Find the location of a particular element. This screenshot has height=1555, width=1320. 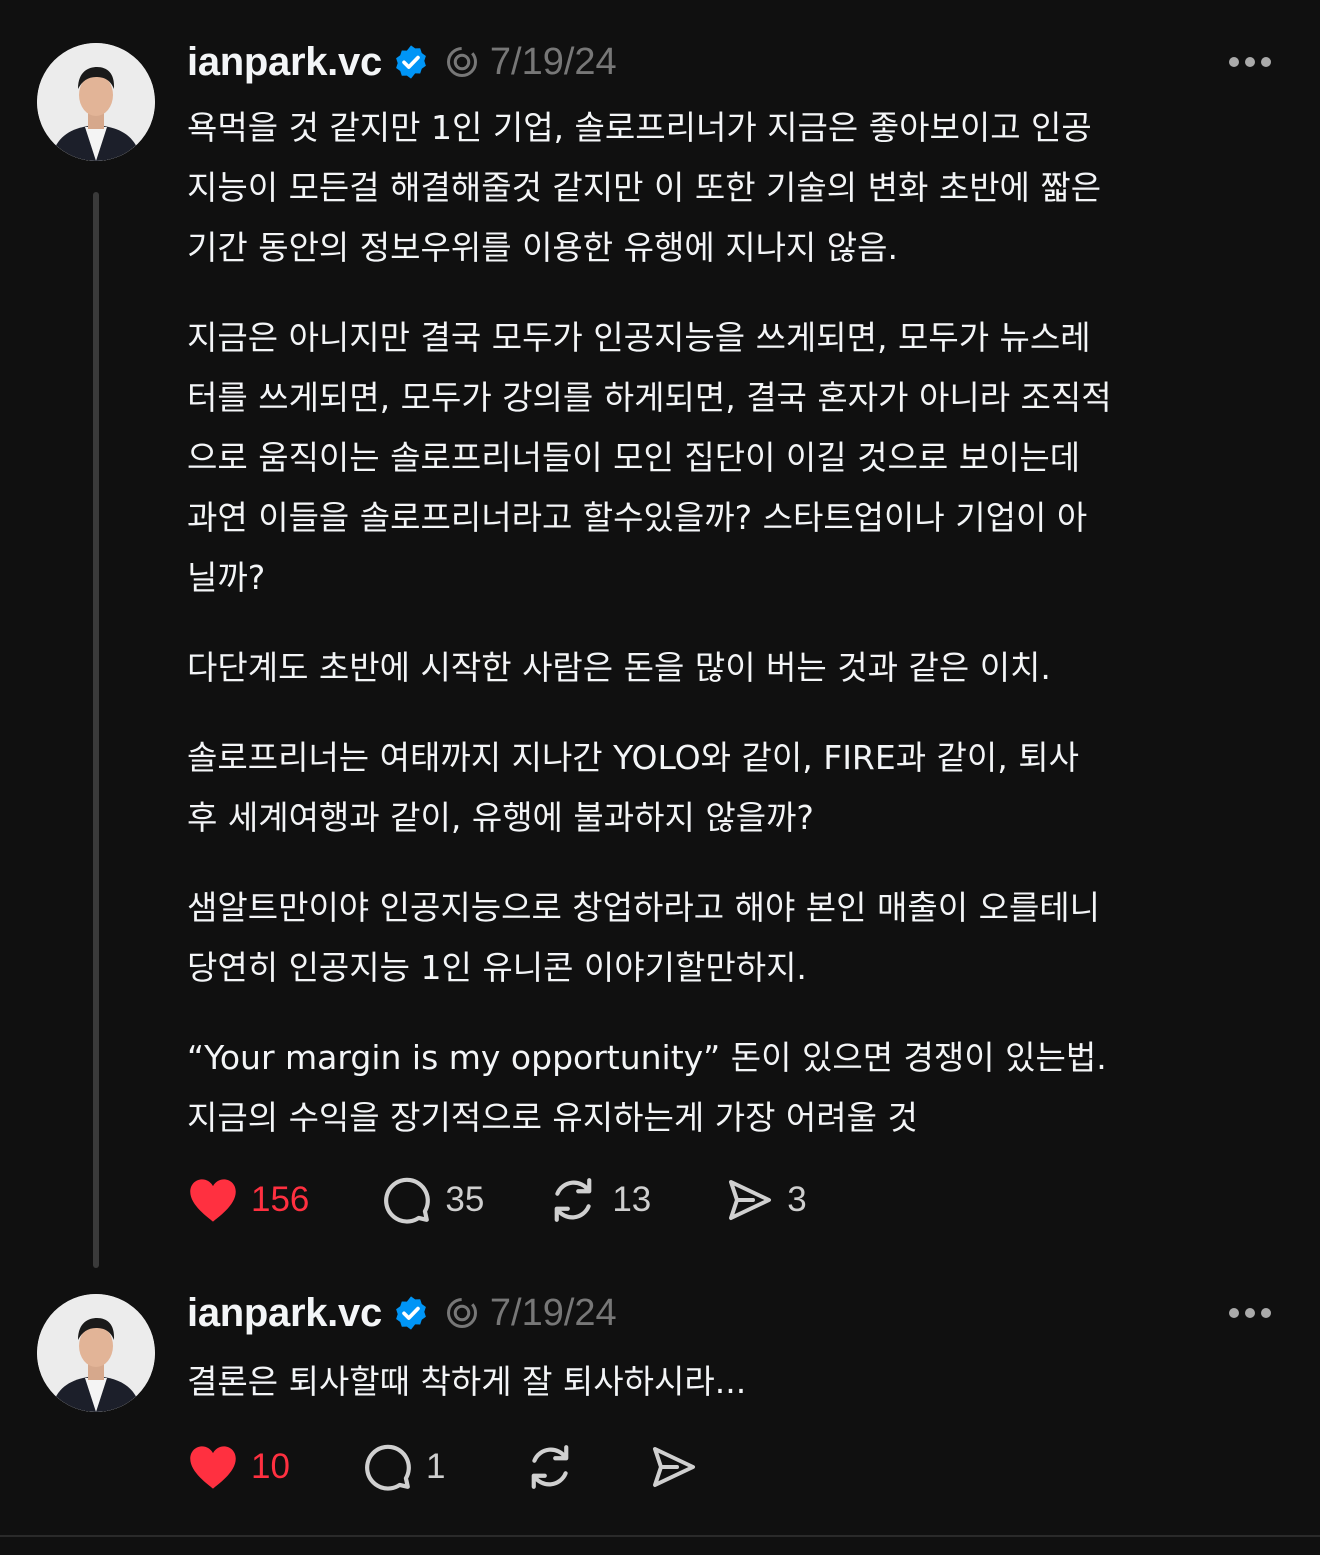

feed-divider is located at coordinates (660, 1536).